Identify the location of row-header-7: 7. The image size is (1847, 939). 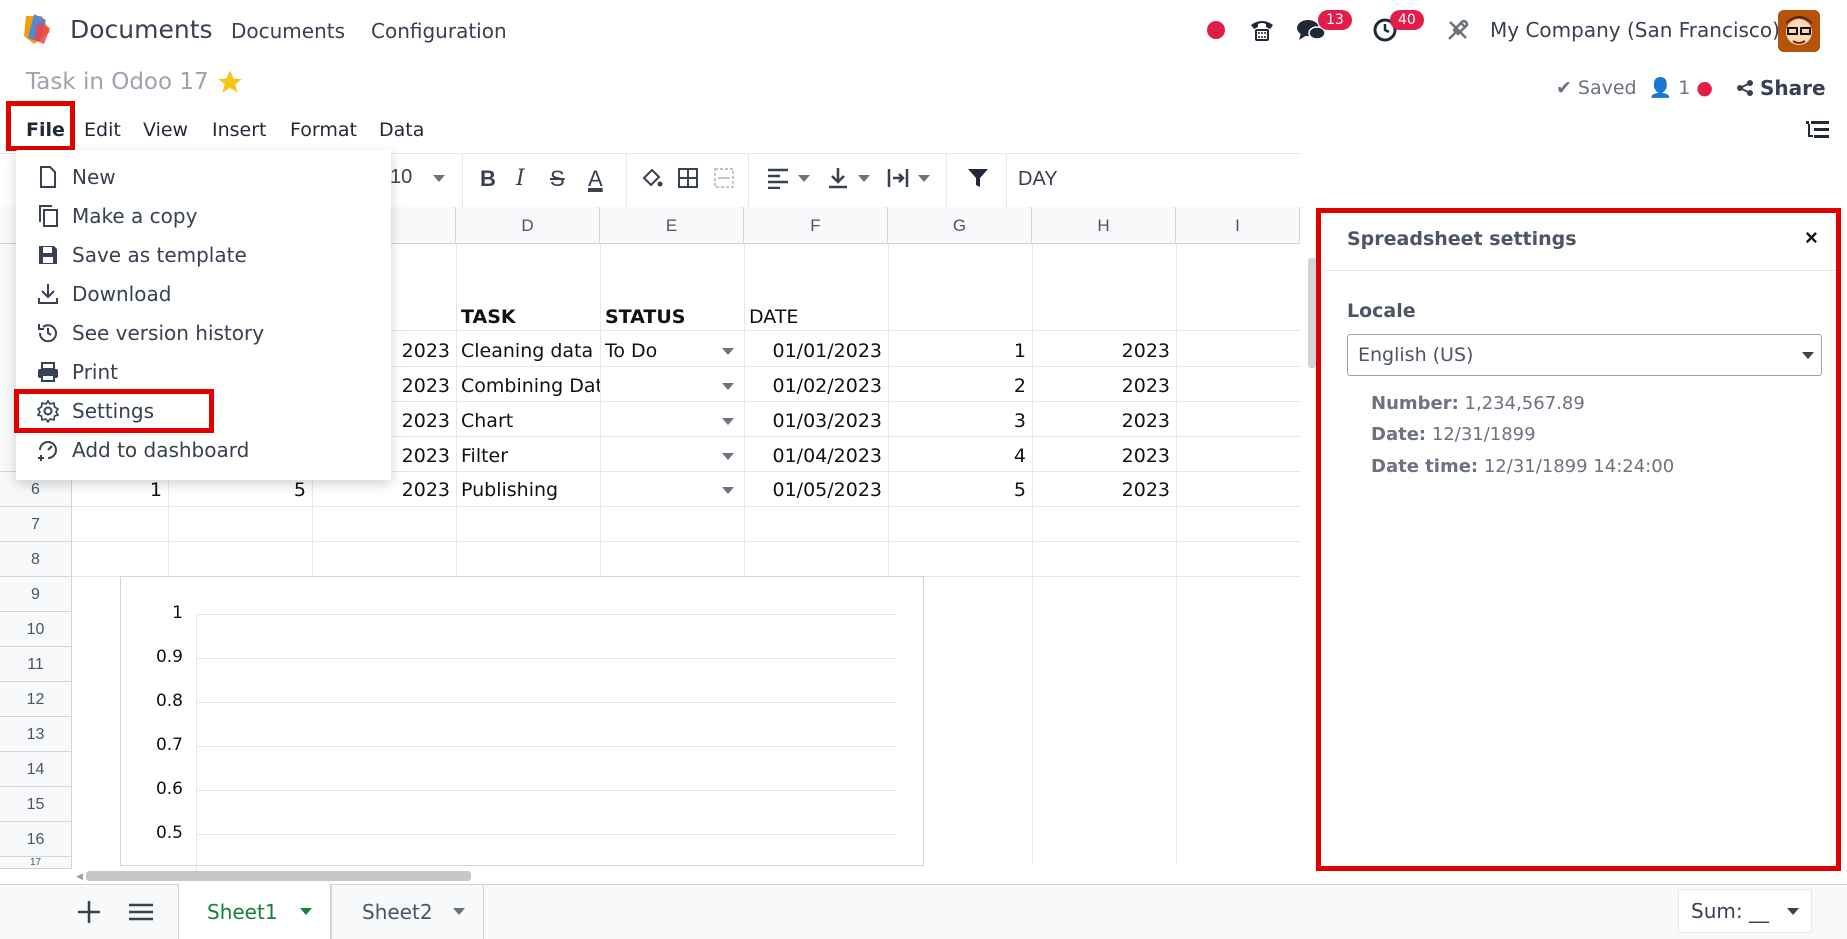
(36, 524).